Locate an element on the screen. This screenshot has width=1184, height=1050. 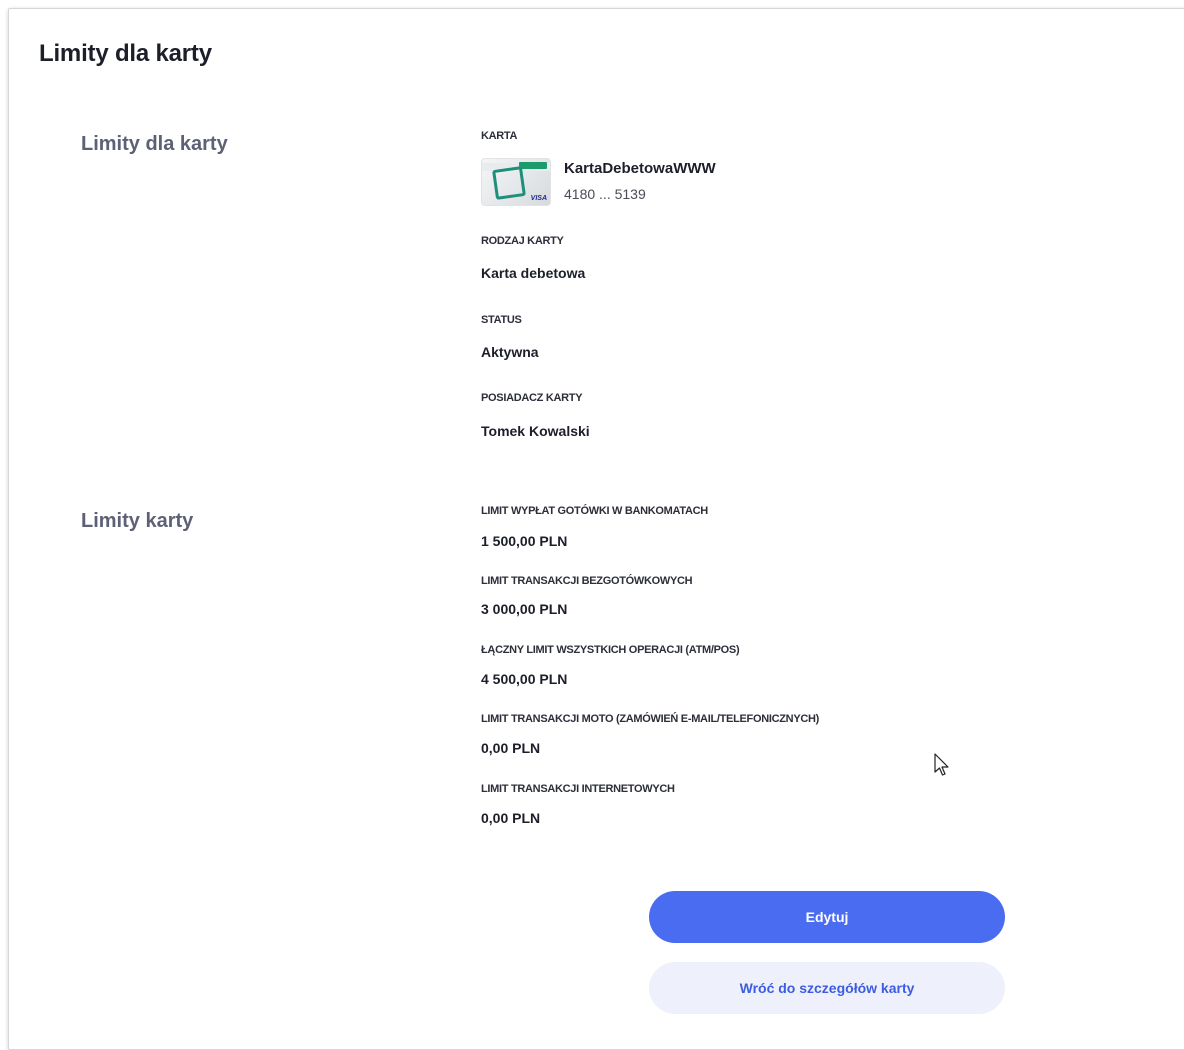
status-value: Aktywna is located at coordinates (510, 352).